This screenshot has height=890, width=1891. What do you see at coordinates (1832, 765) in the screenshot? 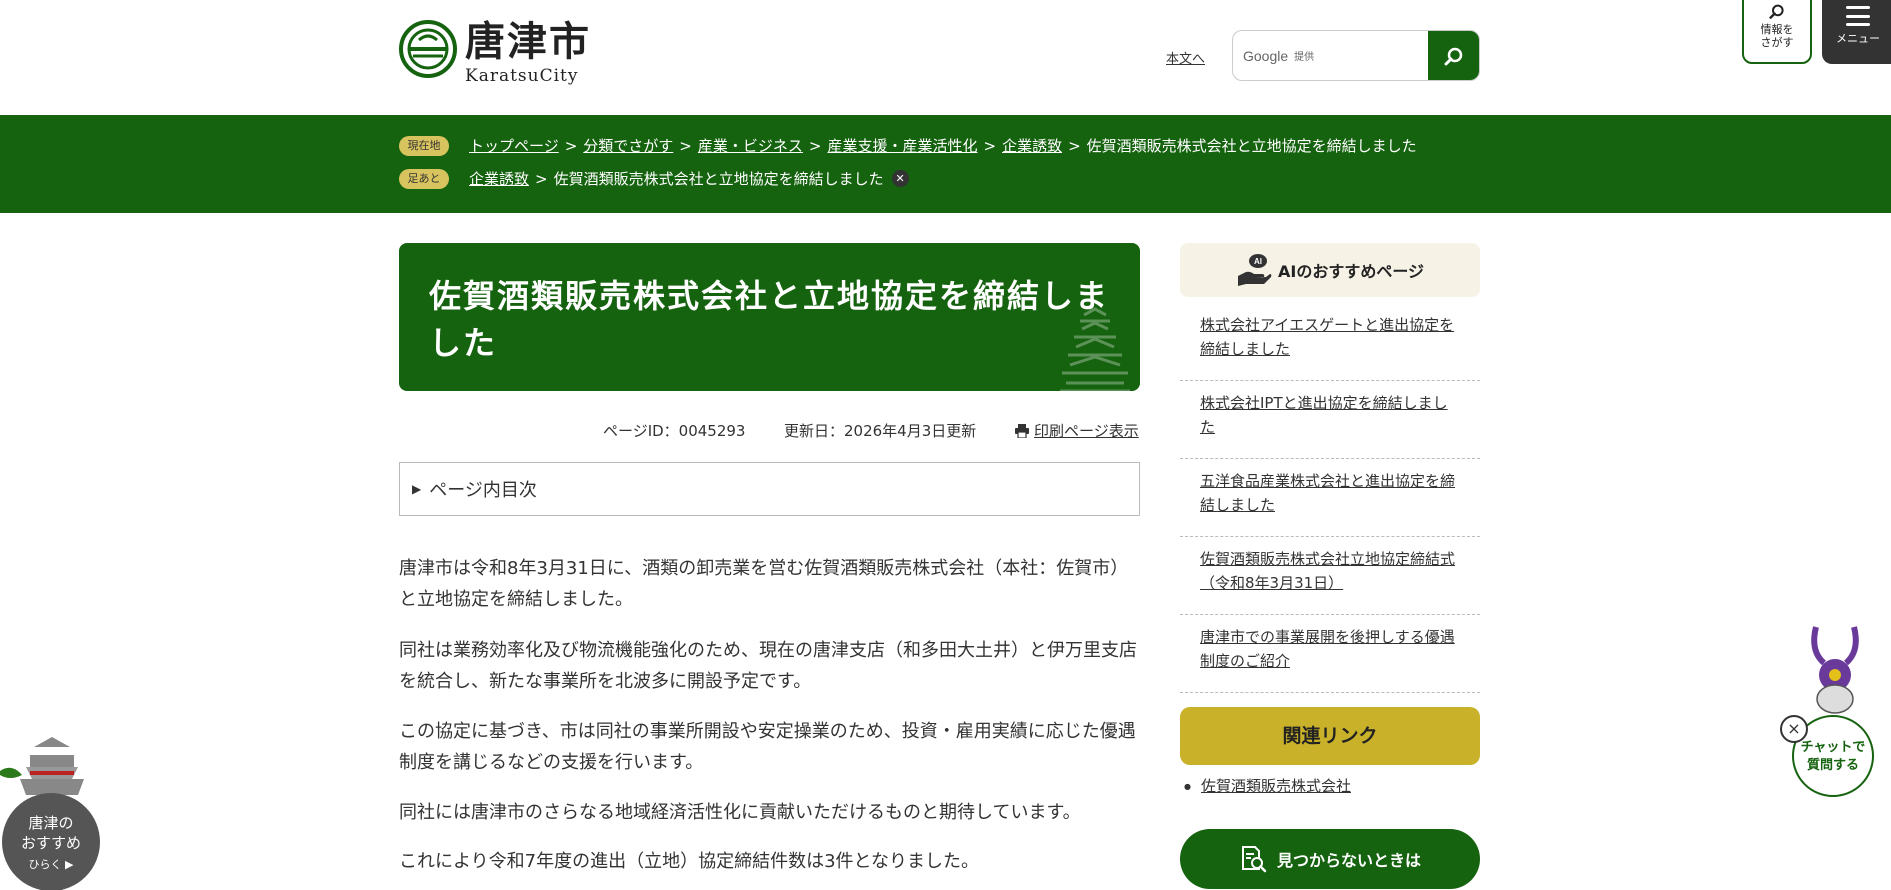
I see `chat-line-2: 質問する` at bounding box center [1832, 765].